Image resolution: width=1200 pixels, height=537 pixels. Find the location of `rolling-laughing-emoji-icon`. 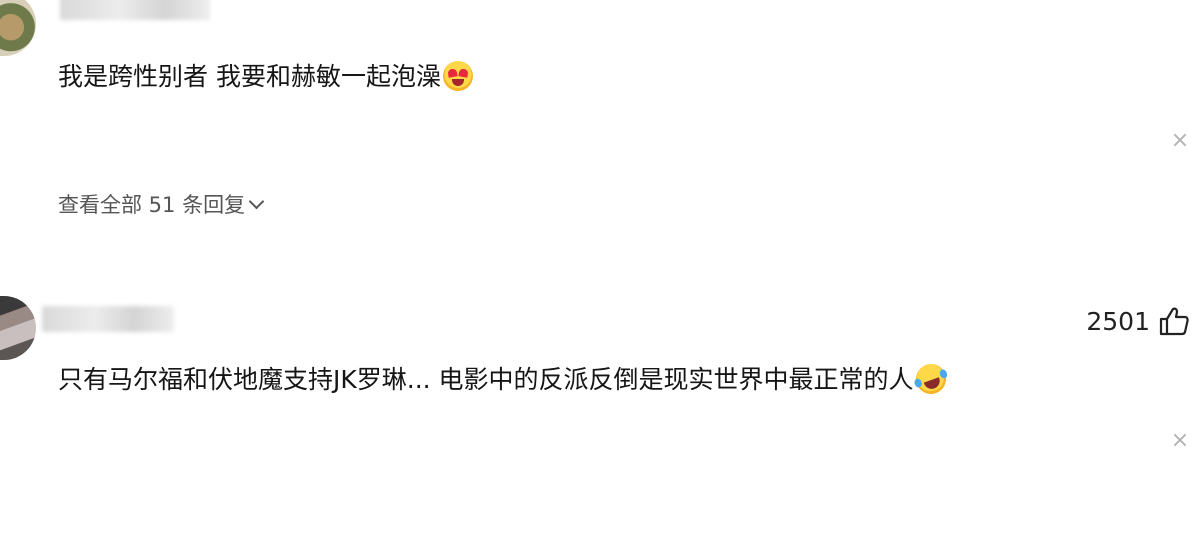

rolling-laughing-emoji-icon is located at coordinates (930, 379).